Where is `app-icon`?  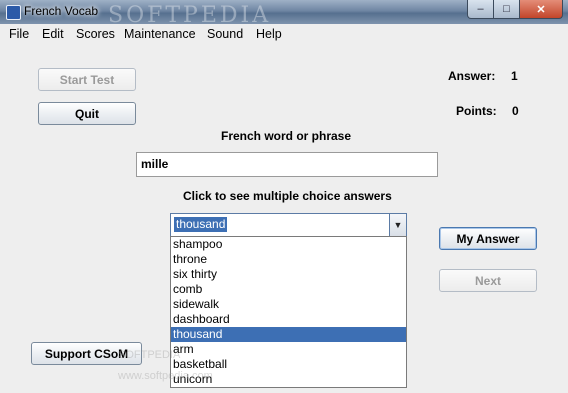 app-icon is located at coordinates (13, 12).